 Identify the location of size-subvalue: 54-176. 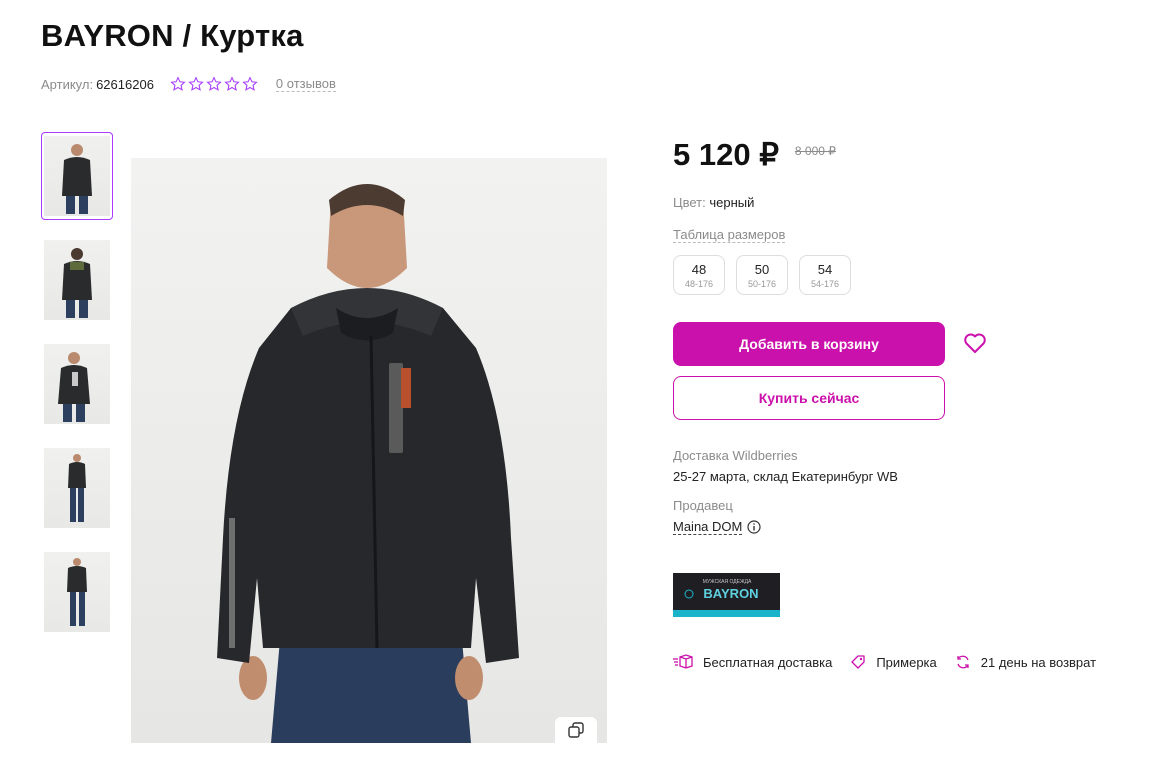
(825, 283).